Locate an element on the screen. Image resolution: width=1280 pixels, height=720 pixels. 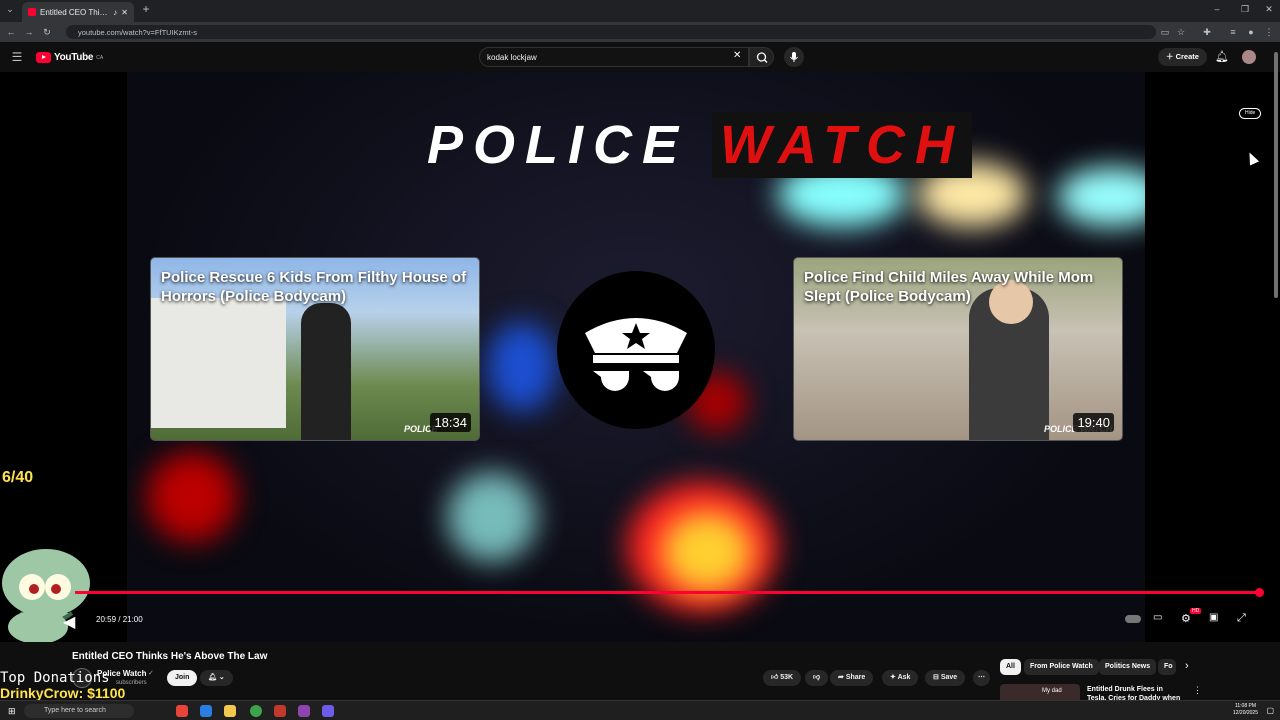
share-icon: ➦ is located at coordinates (842, 677).